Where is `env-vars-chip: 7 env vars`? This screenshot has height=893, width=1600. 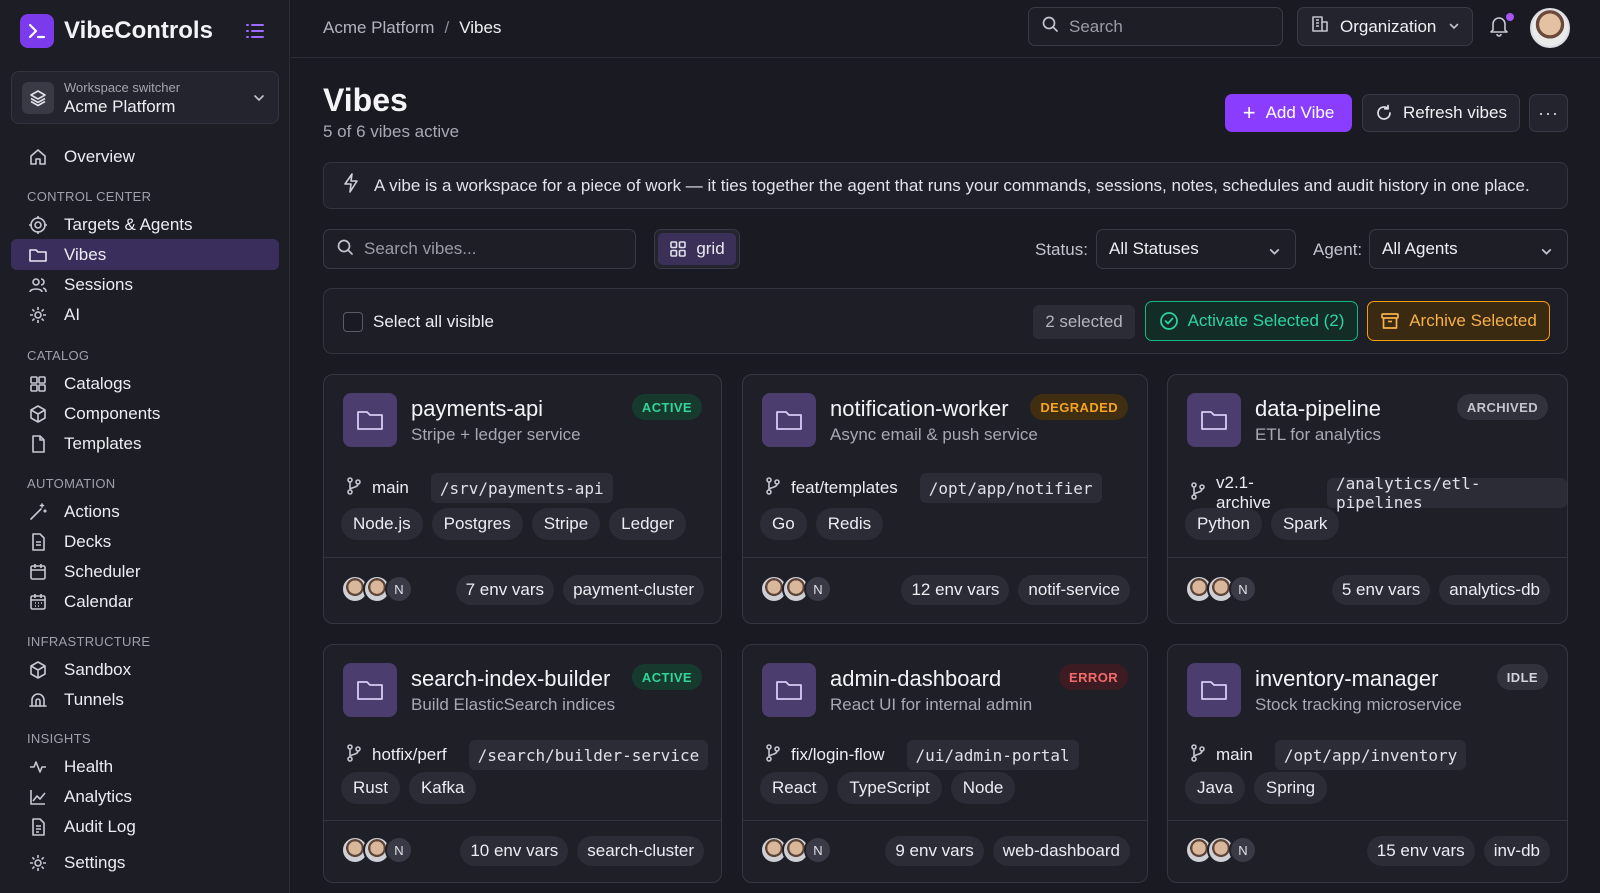
env-vars-chip: 7 env vars is located at coordinates (505, 590).